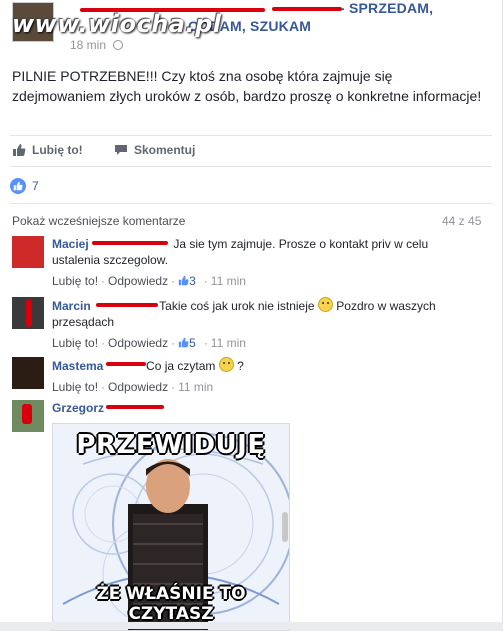 The height and width of the screenshot is (631, 503). I want to click on comment-meta: Lubię to! · Odpowiedz · 3 · 11 min, so click(149, 281).